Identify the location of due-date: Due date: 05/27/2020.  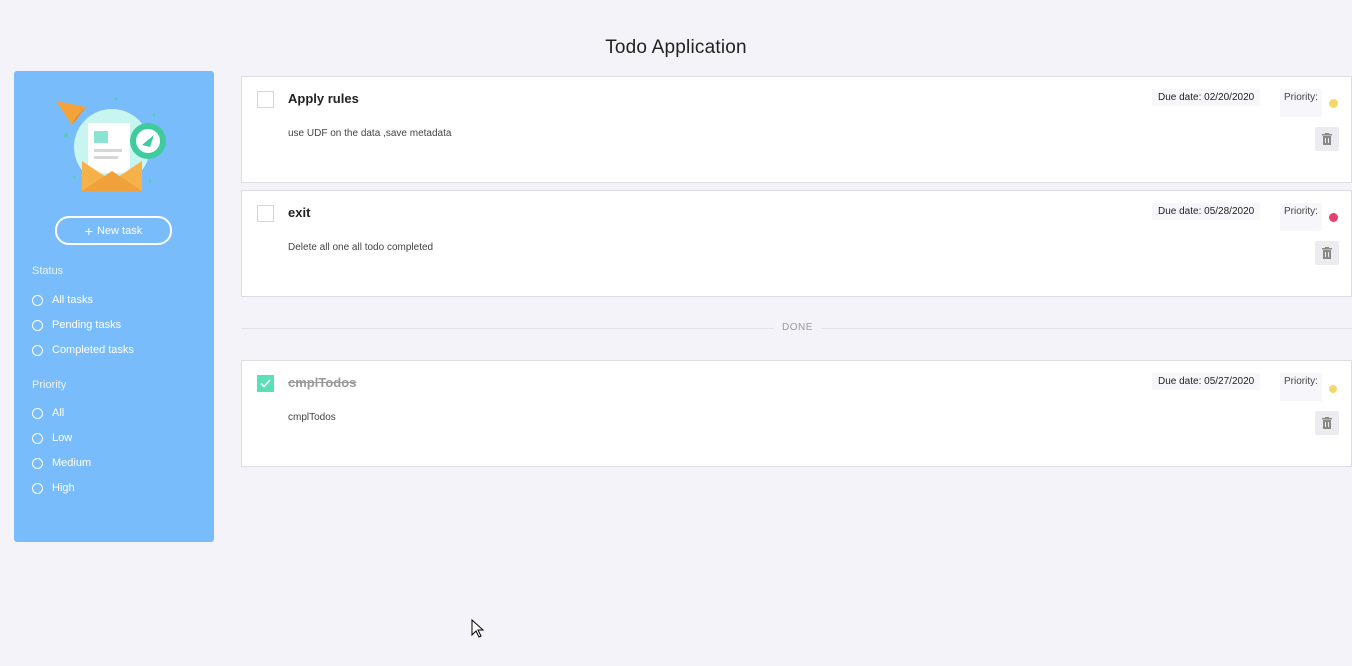
(1206, 381).